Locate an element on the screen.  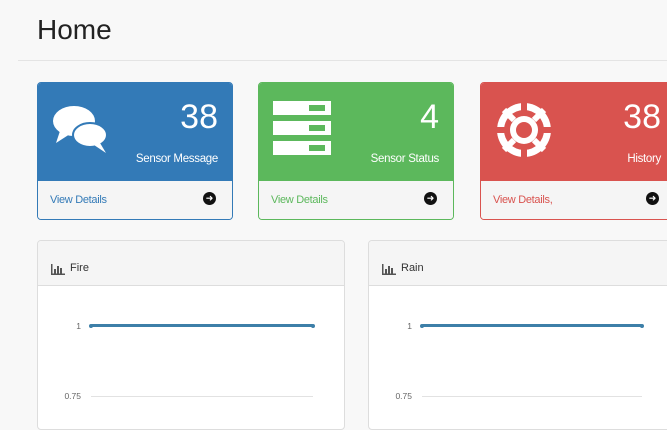
view-details-link: View Details, is located at coordinates (523, 200).